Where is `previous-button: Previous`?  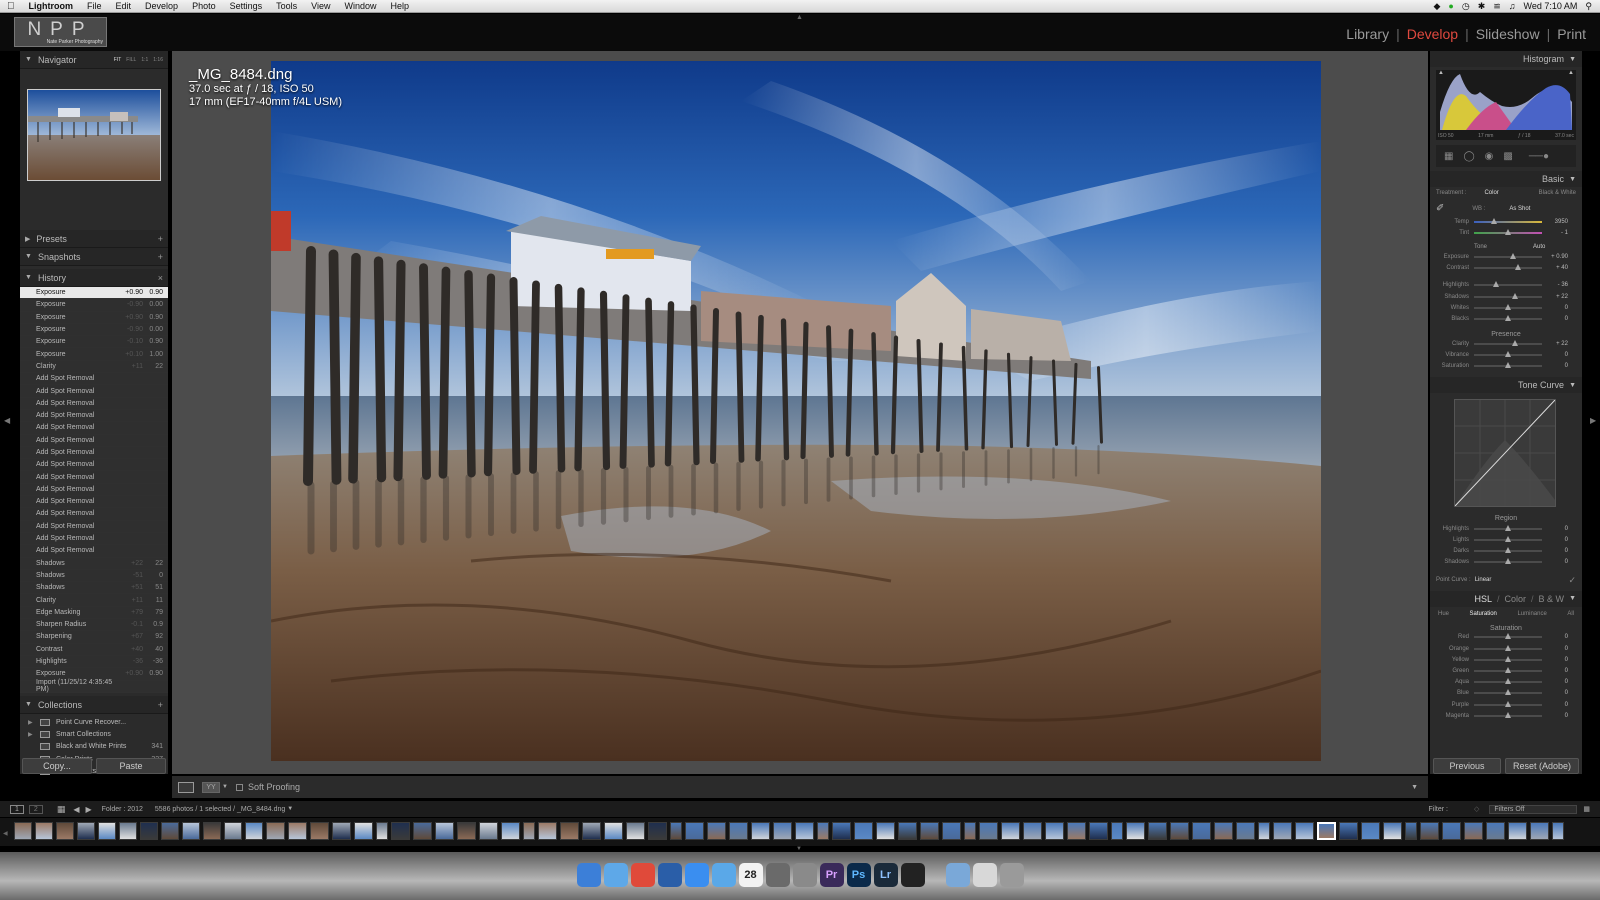 previous-button: Previous is located at coordinates (1467, 766).